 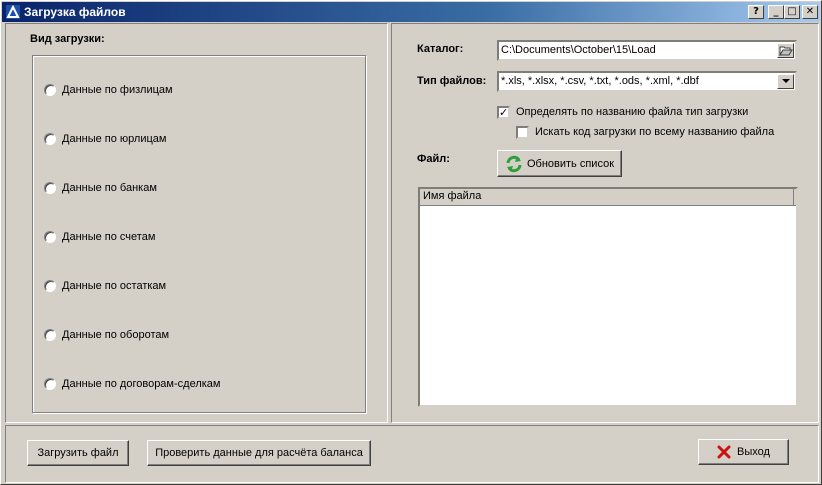 I want to click on dropdown-arrow-icon, so click(x=785, y=81).